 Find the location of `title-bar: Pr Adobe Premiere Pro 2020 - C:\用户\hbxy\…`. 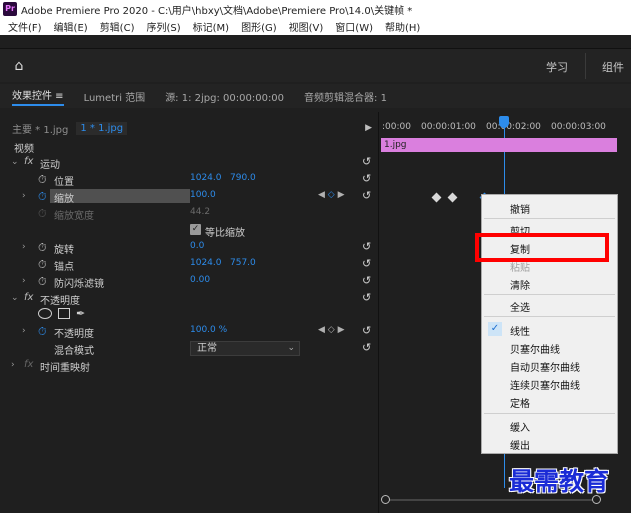

title-bar: Pr Adobe Premiere Pro 2020 - C:\用户\hbxy\… is located at coordinates (315, 9).